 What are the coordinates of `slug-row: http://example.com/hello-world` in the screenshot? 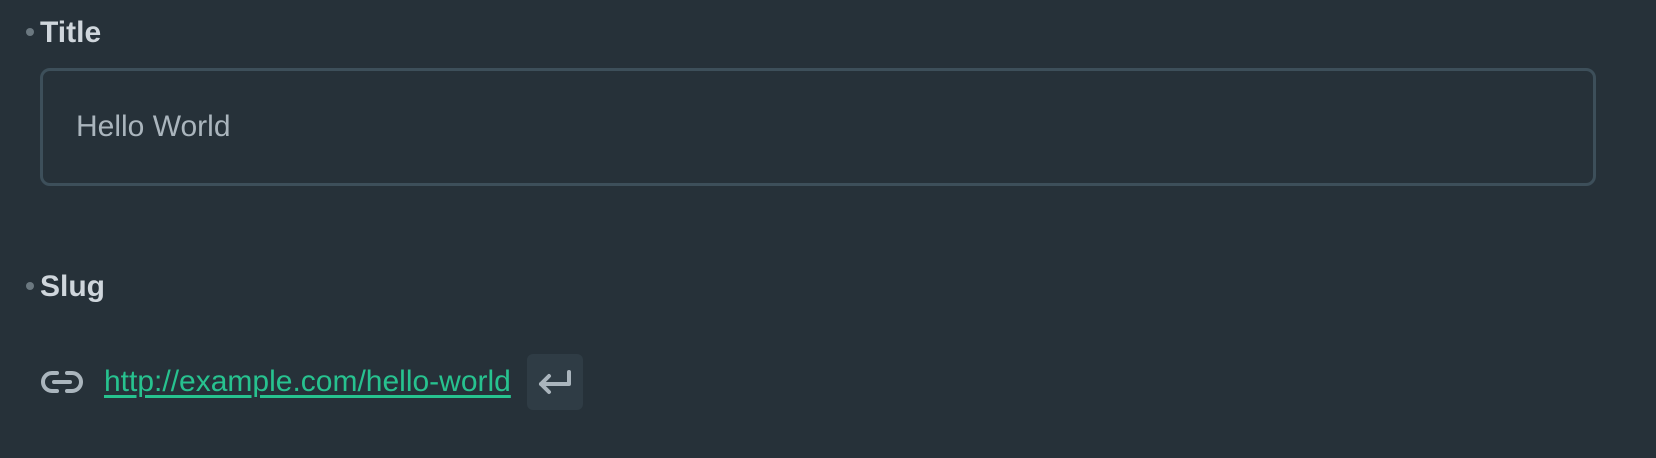 It's located at (311, 382).